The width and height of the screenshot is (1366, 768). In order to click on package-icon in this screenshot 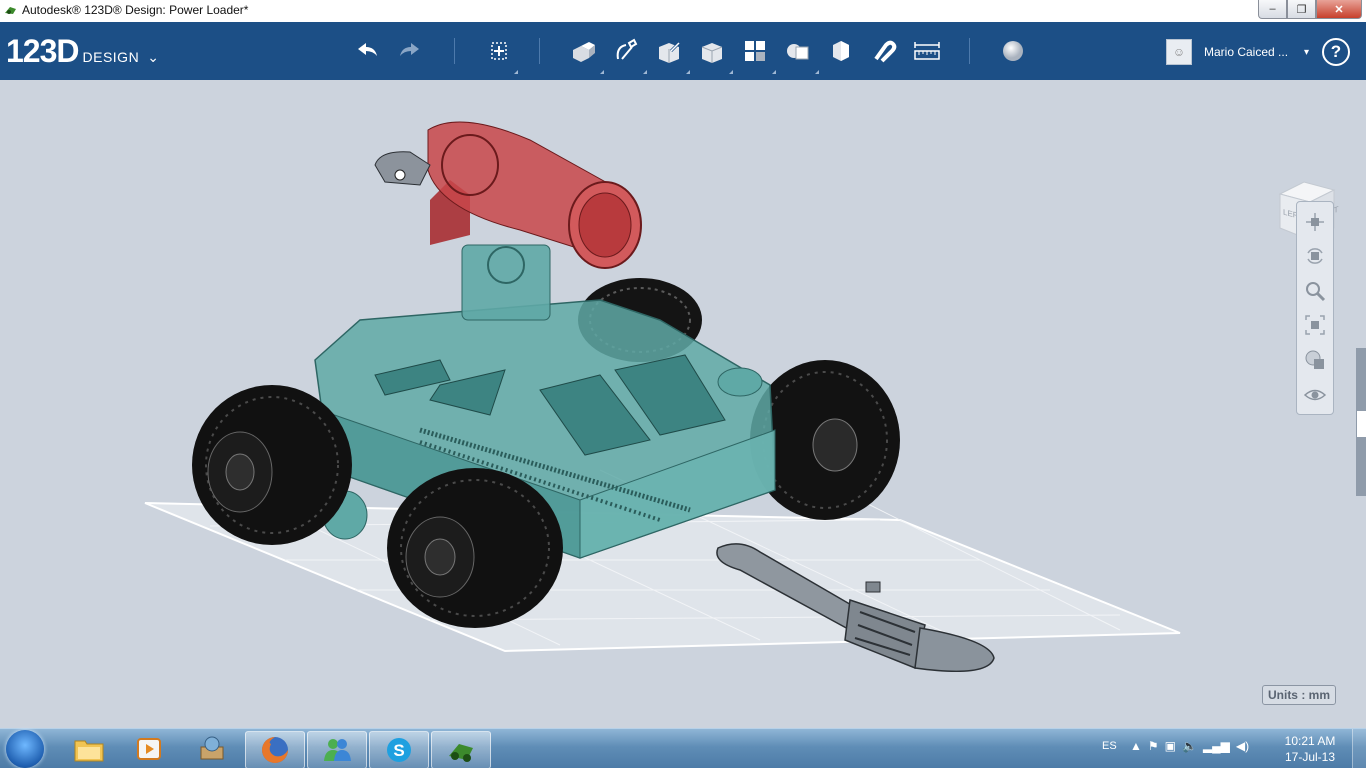, I will do `click(212, 749)`.